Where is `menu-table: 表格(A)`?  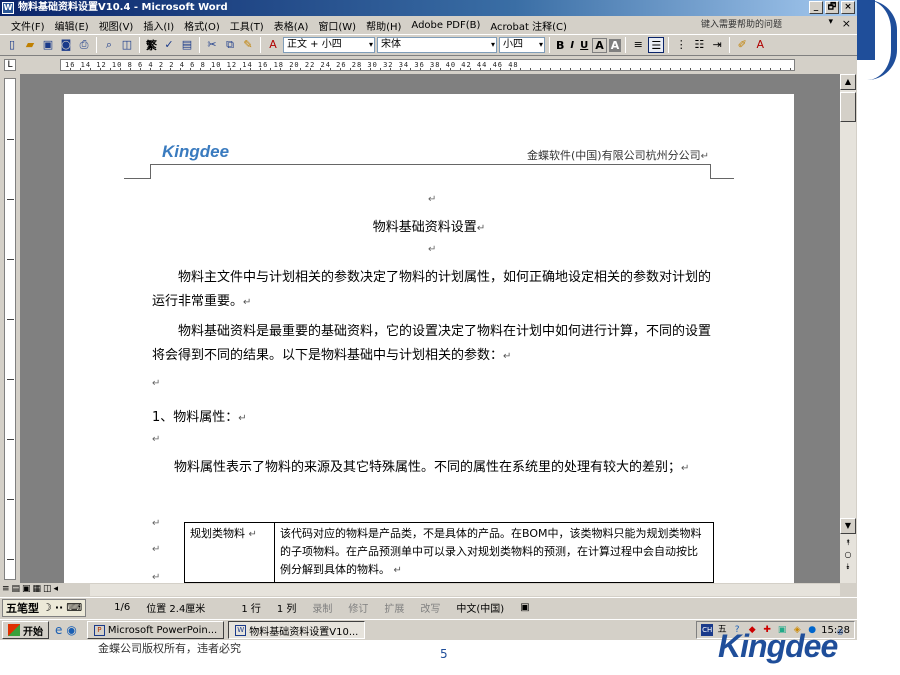 menu-table: 表格(A) is located at coordinates (291, 25).